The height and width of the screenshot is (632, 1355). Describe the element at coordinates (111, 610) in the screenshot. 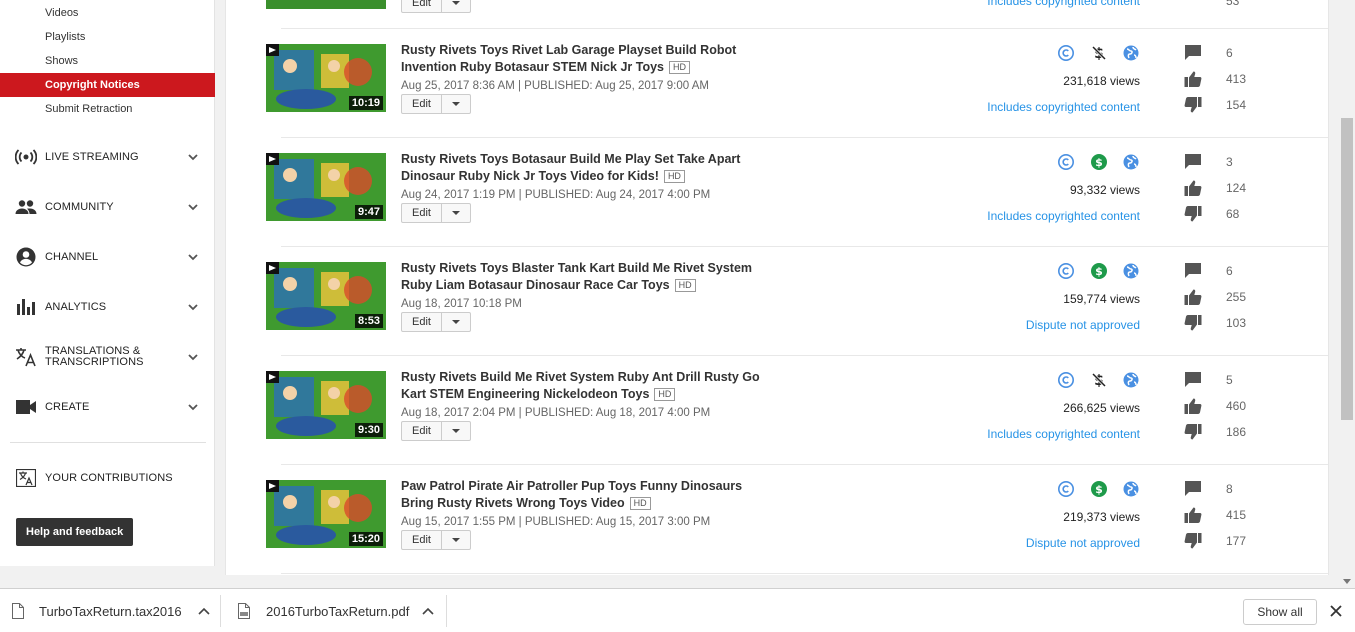

I see `download-item: TurboTaxReturn.tax2016` at that location.